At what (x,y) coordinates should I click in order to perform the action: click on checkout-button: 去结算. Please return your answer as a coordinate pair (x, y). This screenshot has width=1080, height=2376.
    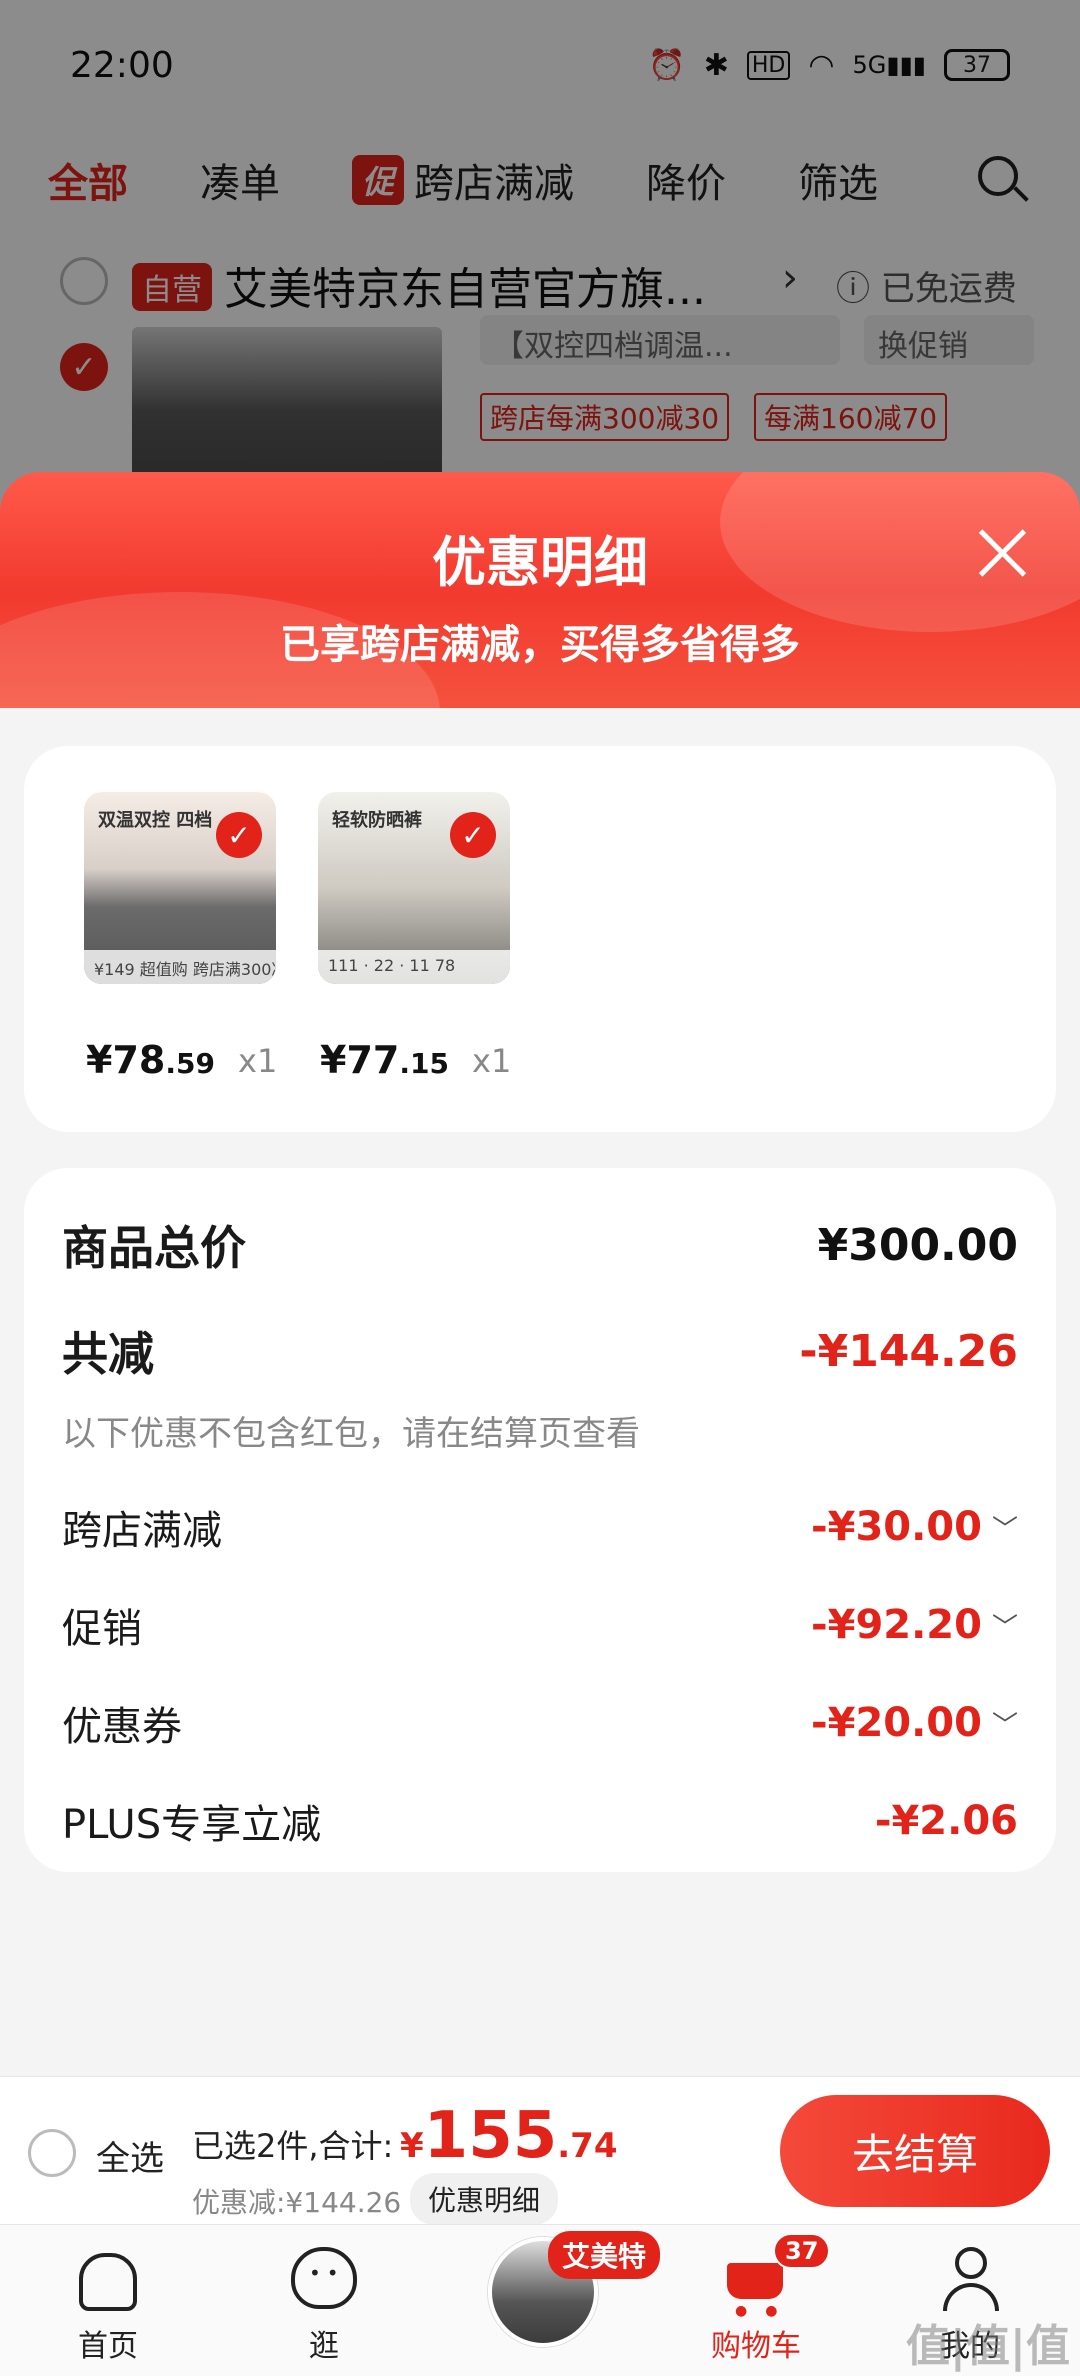
    Looking at the image, I should click on (915, 2151).